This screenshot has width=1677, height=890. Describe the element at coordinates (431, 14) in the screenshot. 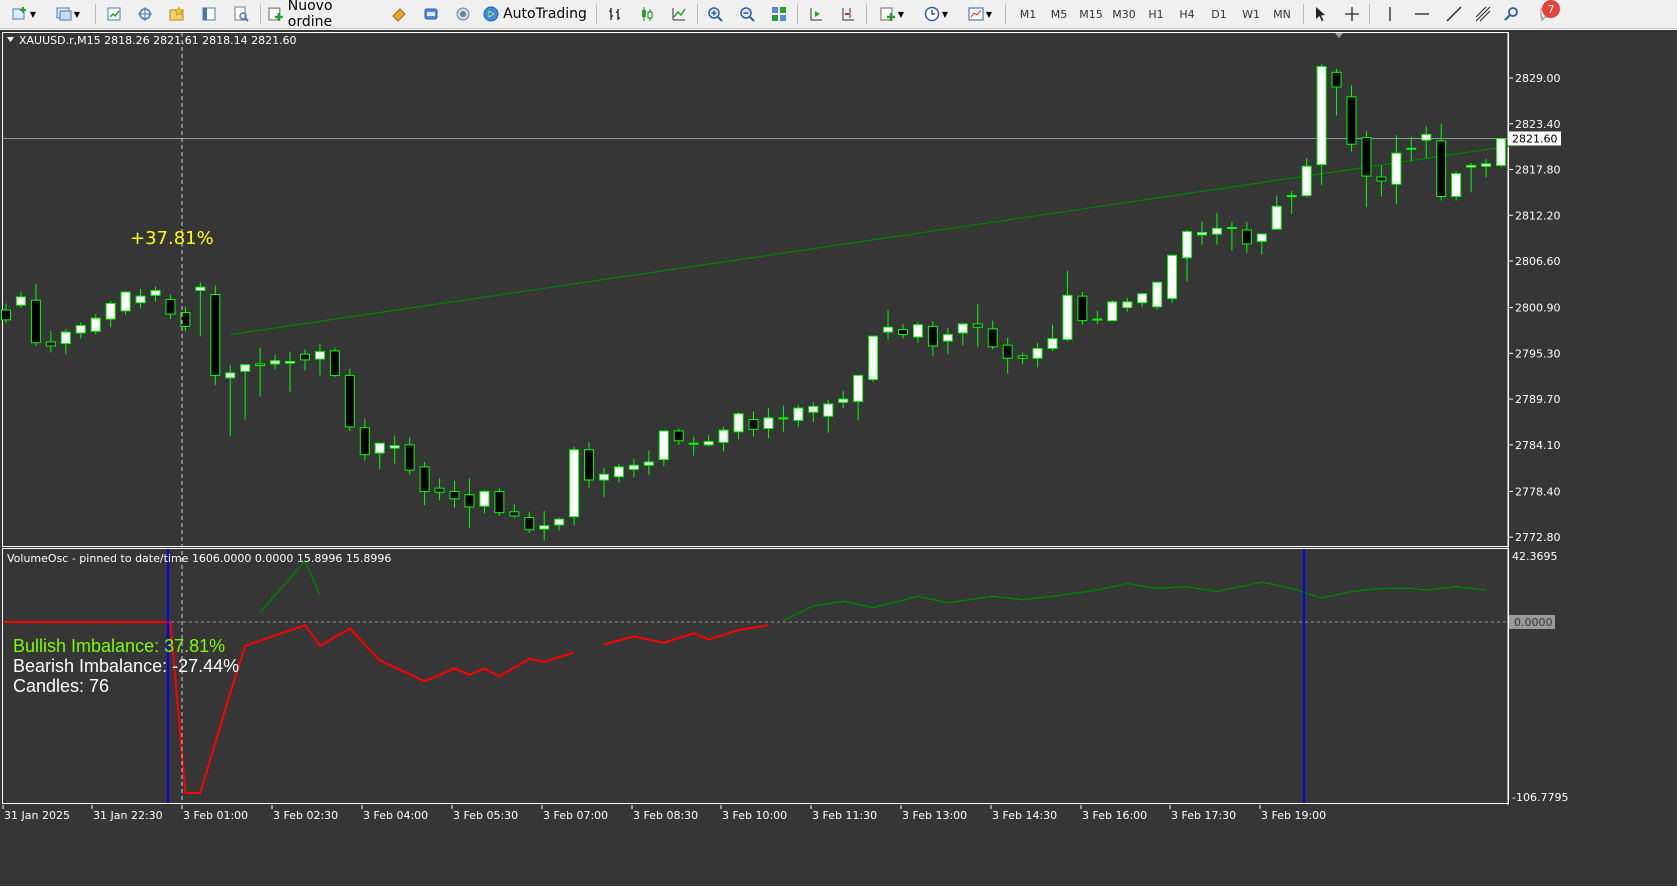

I see `market-button` at that location.